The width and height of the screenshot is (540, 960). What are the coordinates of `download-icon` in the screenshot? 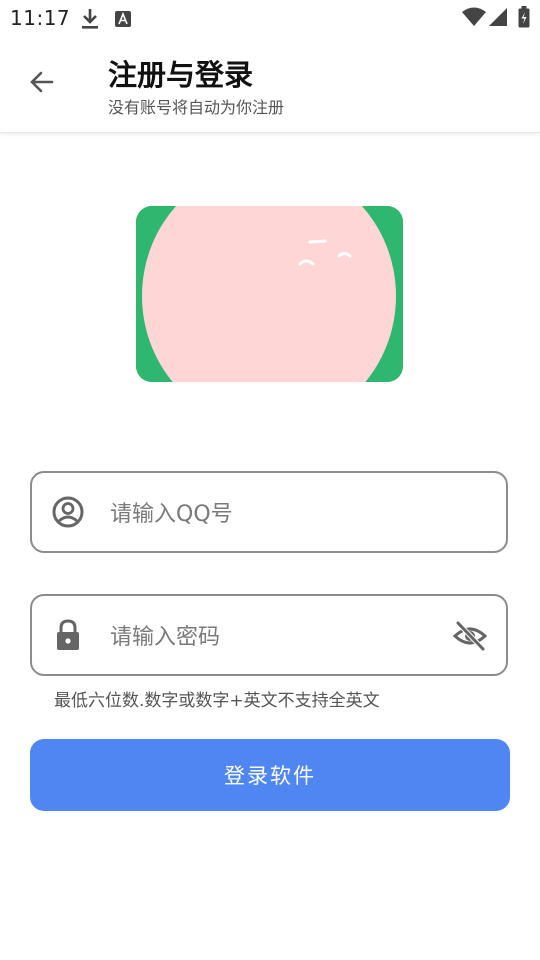 It's located at (90, 21).